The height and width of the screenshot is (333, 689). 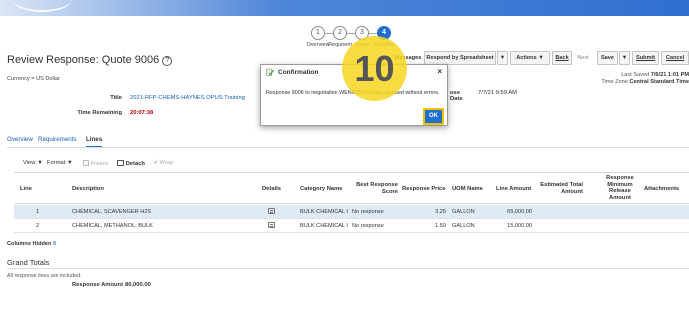 I want to click on col-response-price: Response Price, so click(x=424, y=189).